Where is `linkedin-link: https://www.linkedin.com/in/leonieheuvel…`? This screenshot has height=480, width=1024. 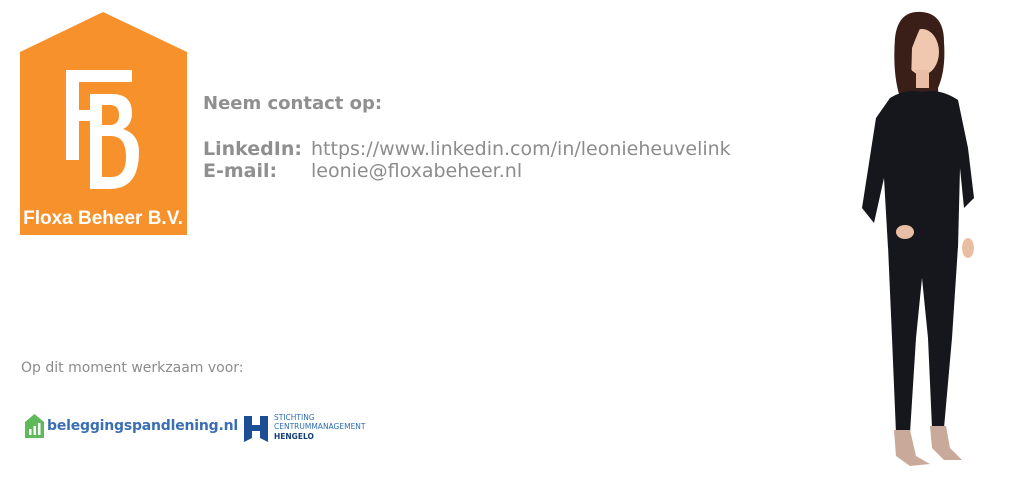 linkedin-link: https://www.linkedin.com/in/leonieheuvel… is located at coordinates (521, 149).